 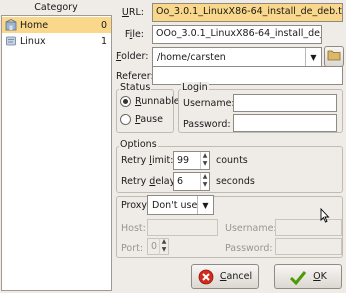 I want to click on category-item-home: Home 0, so click(x=56, y=25).